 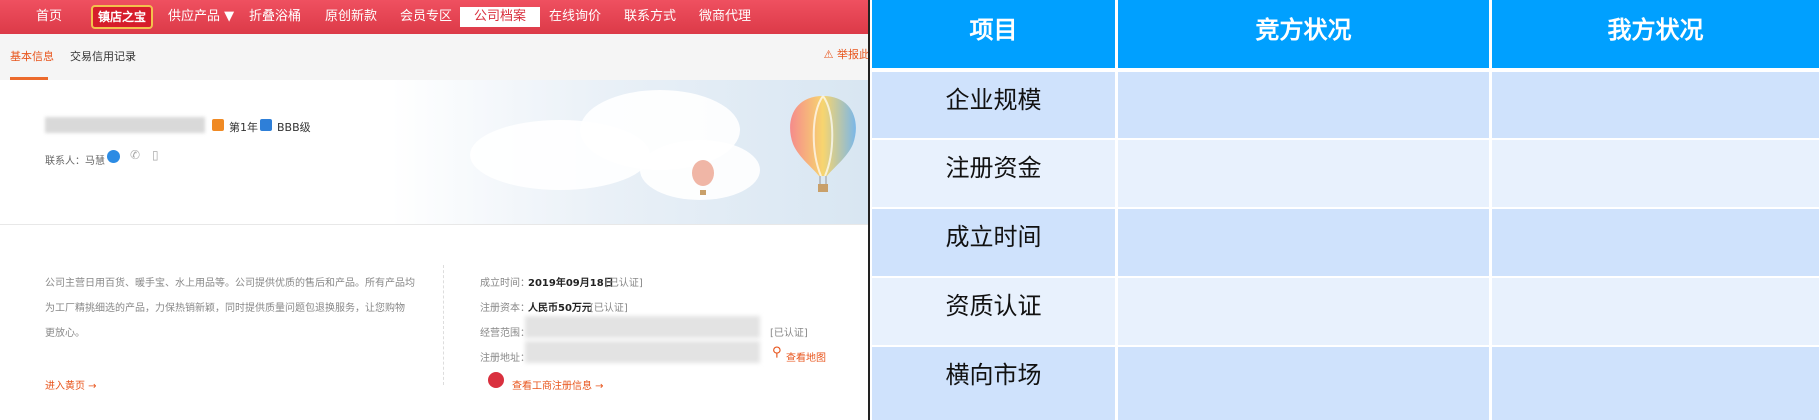 What do you see at coordinates (218, 125) in the screenshot?
I see `year-badge-icon` at bounding box center [218, 125].